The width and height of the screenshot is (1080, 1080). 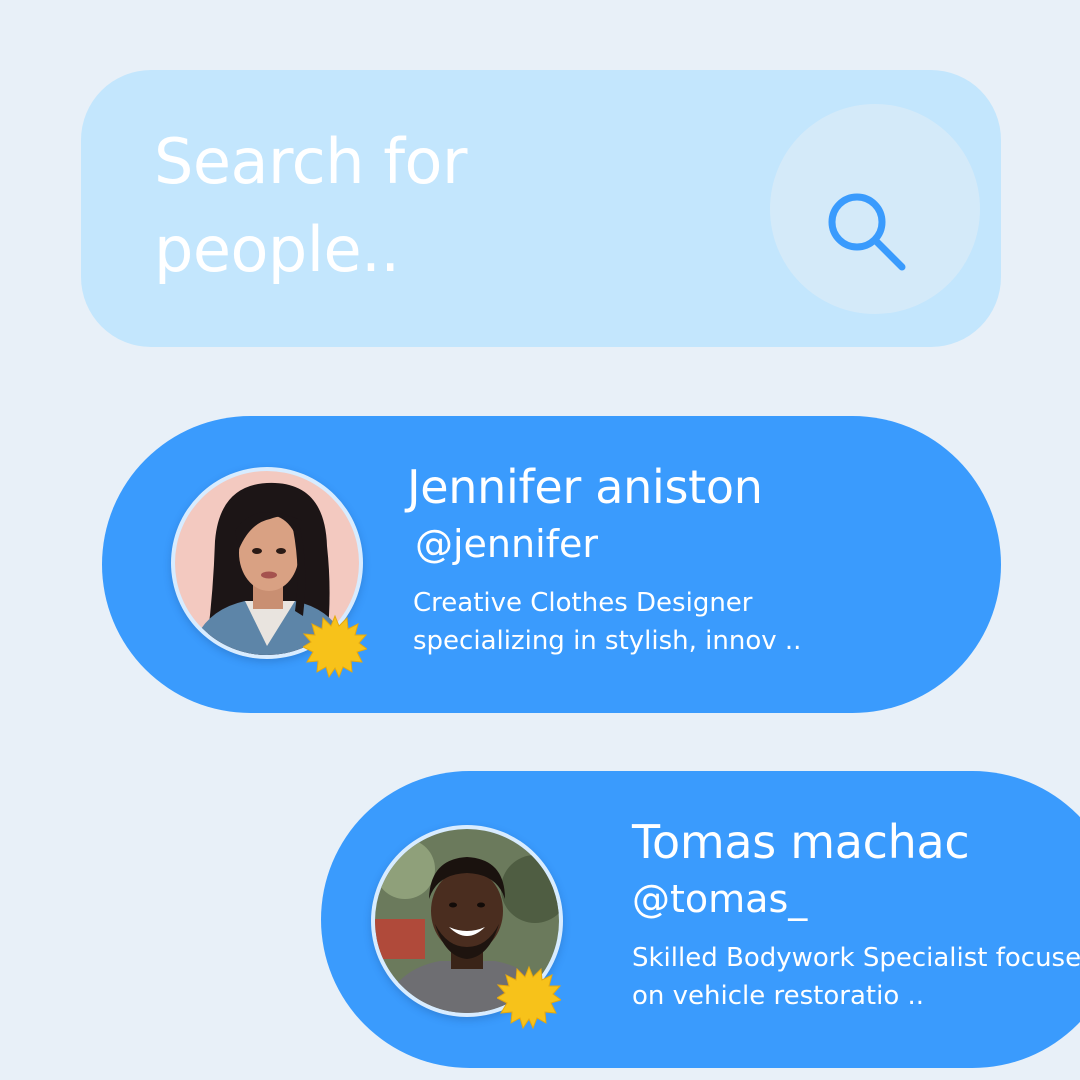 I want to click on person-name: Jennifer aniston, so click(x=585, y=487).